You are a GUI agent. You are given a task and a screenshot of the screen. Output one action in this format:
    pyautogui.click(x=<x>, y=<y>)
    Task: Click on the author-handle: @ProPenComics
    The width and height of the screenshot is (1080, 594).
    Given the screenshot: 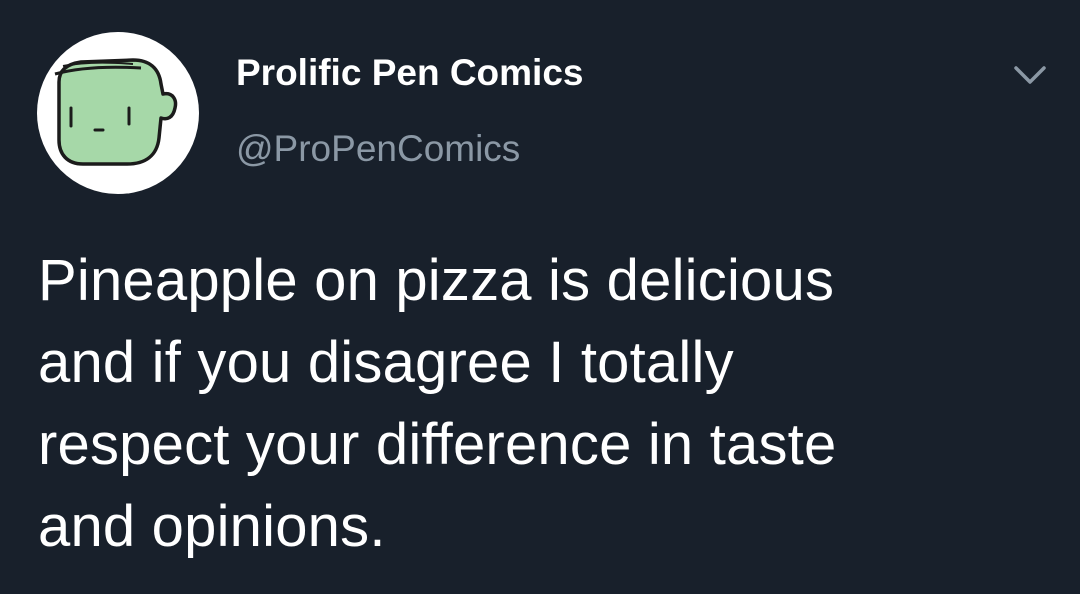 What is the action you would take?
    pyautogui.click(x=378, y=149)
    